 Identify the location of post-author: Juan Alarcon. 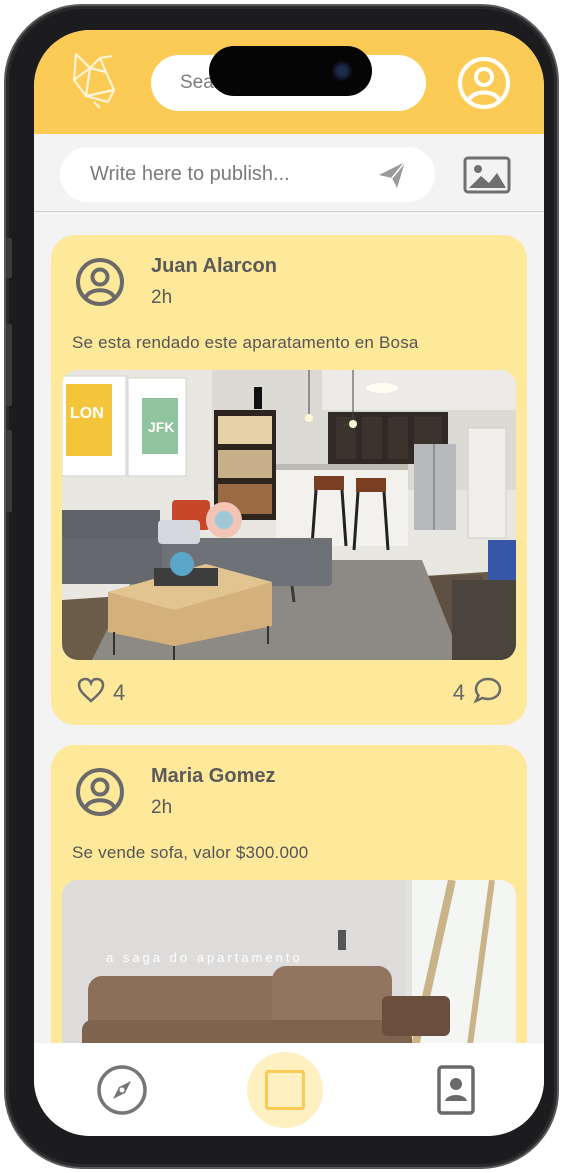
(214, 266).